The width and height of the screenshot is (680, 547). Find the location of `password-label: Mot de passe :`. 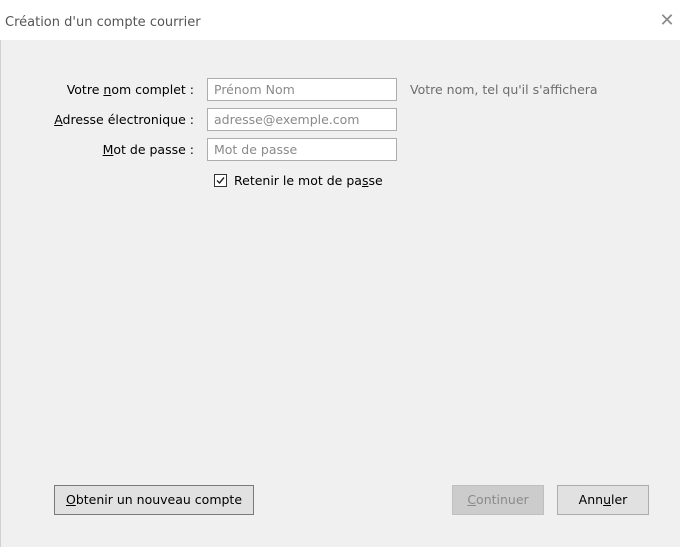

password-label: Mot de passe : is located at coordinates (148, 149).